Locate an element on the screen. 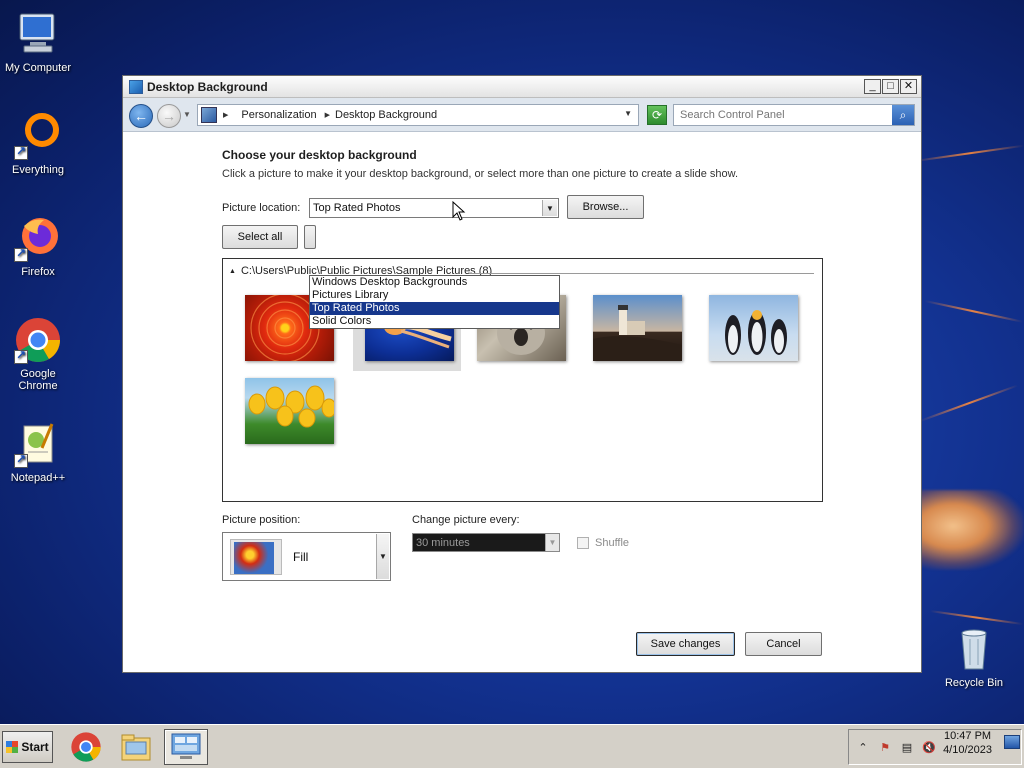  lighthouse-image is located at coordinates (637, 328).